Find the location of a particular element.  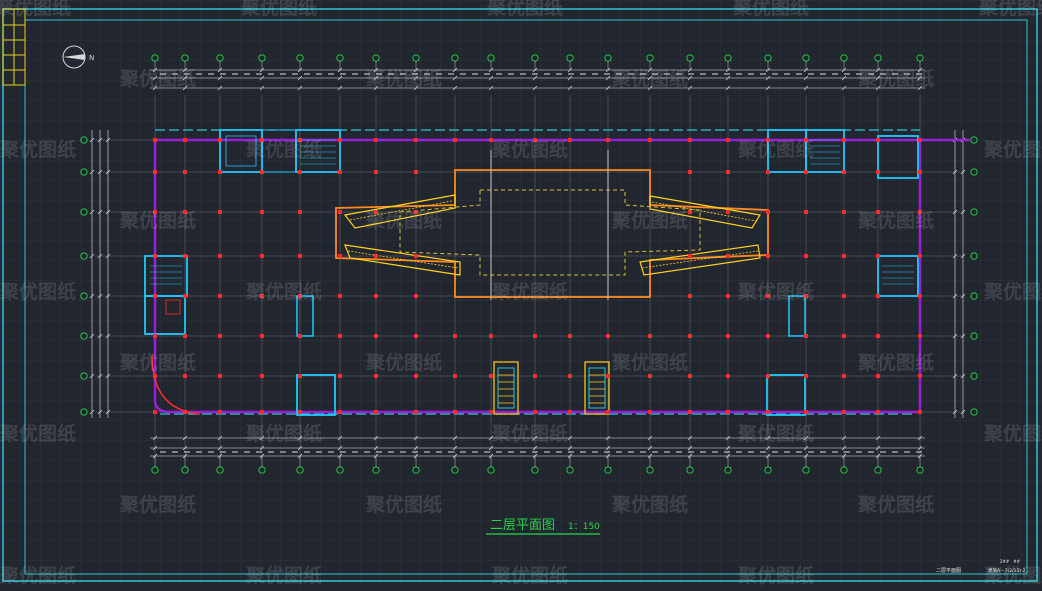

drawing-scale: 1：150 is located at coordinates (584, 527).